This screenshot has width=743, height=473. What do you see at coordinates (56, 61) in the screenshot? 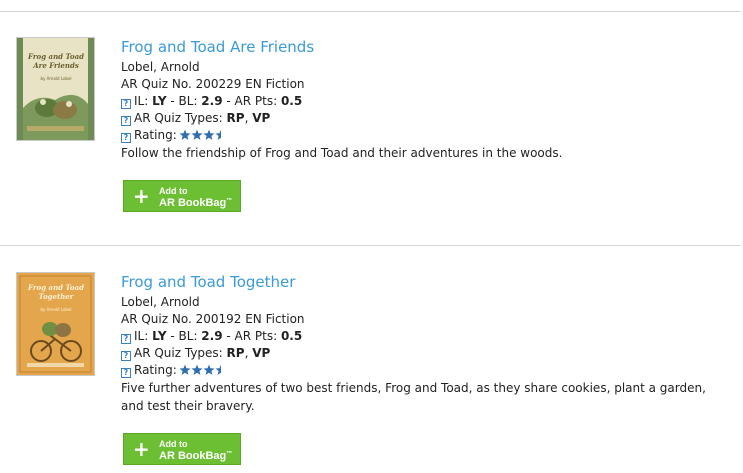
I see `cover-title-text: Frog and Toad Are Friends` at bounding box center [56, 61].